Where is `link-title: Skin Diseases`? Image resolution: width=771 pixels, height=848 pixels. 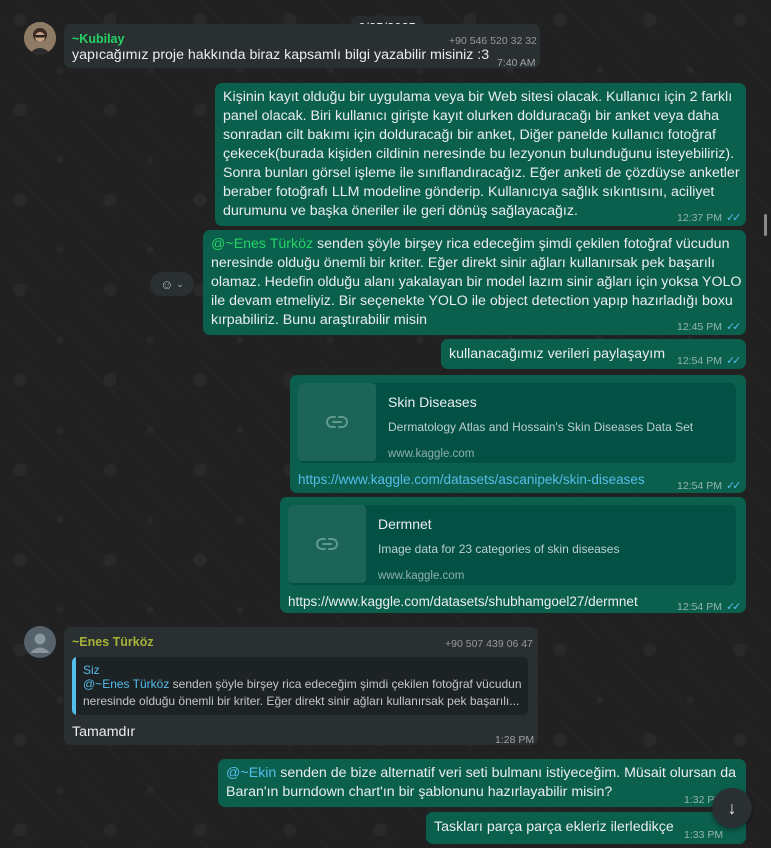 link-title: Skin Diseases is located at coordinates (432, 402).